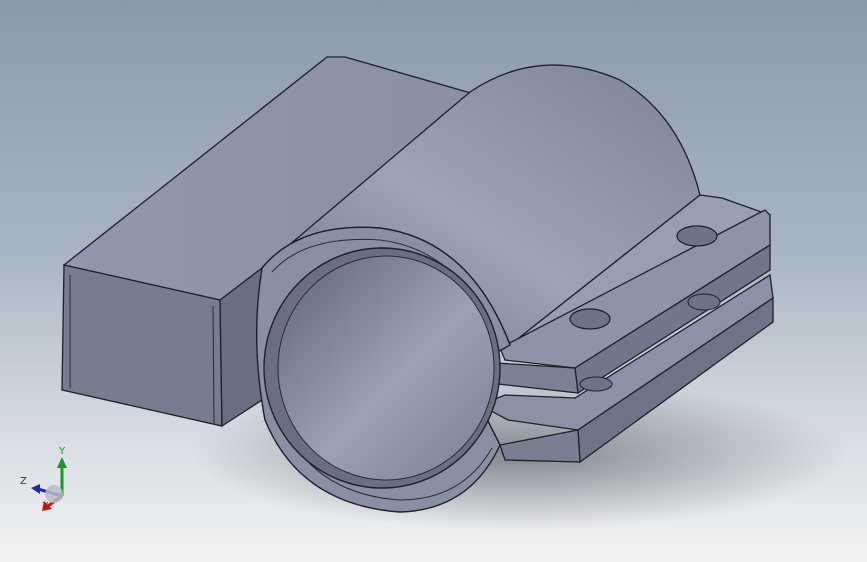  What do you see at coordinates (35, 489) in the screenshot?
I see `z-axis-arrow-icon` at bounding box center [35, 489].